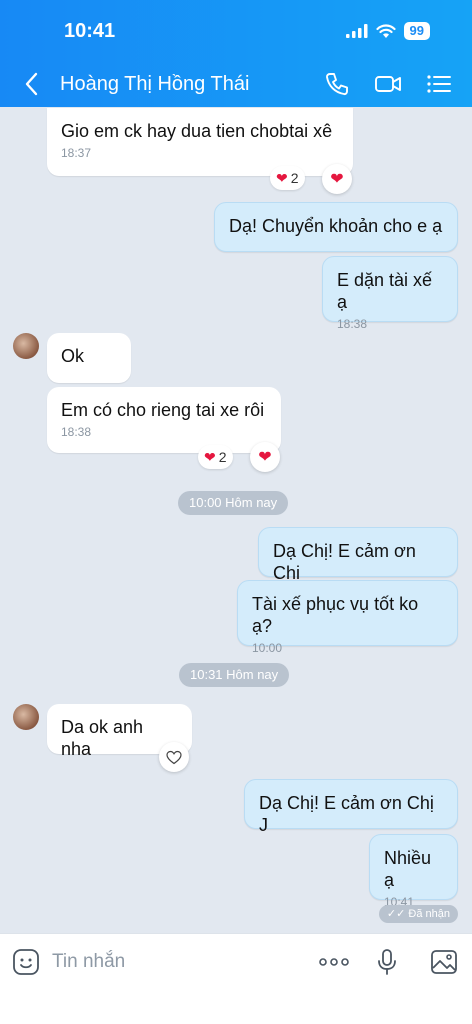  What do you see at coordinates (356, 31) in the screenshot?
I see `signal-icon` at bounding box center [356, 31].